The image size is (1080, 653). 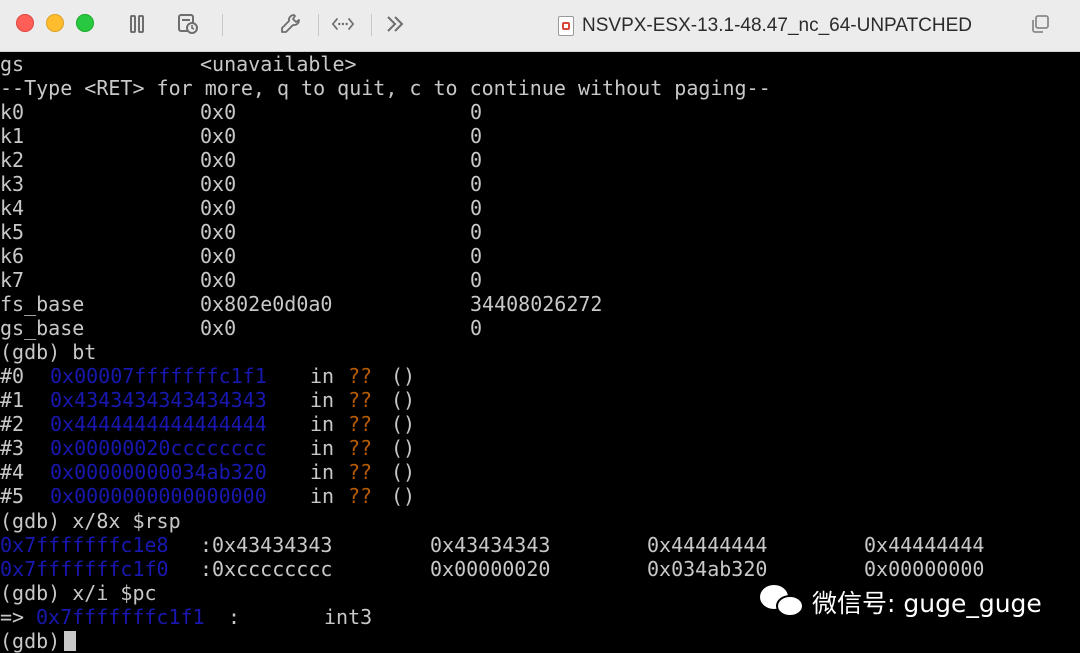 What do you see at coordinates (12, 280) in the screenshot?
I see `register-name: k7` at bounding box center [12, 280].